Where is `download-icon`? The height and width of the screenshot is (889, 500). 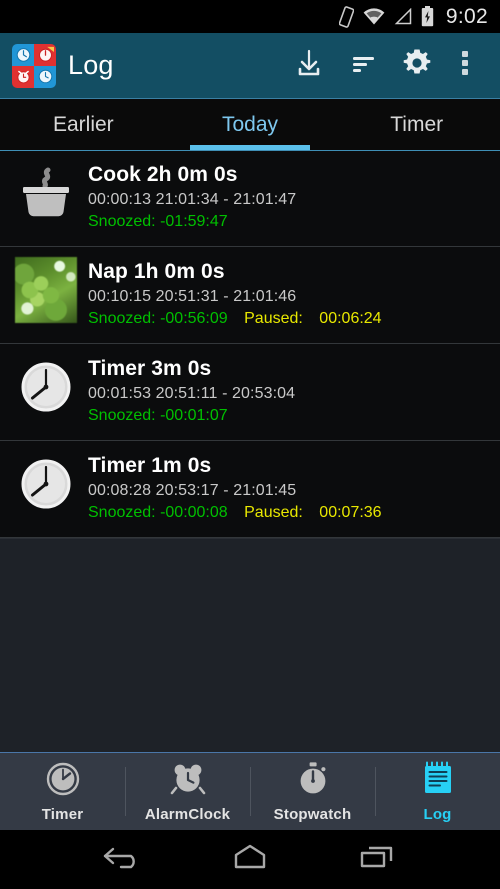 download-icon is located at coordinates (309, 65).